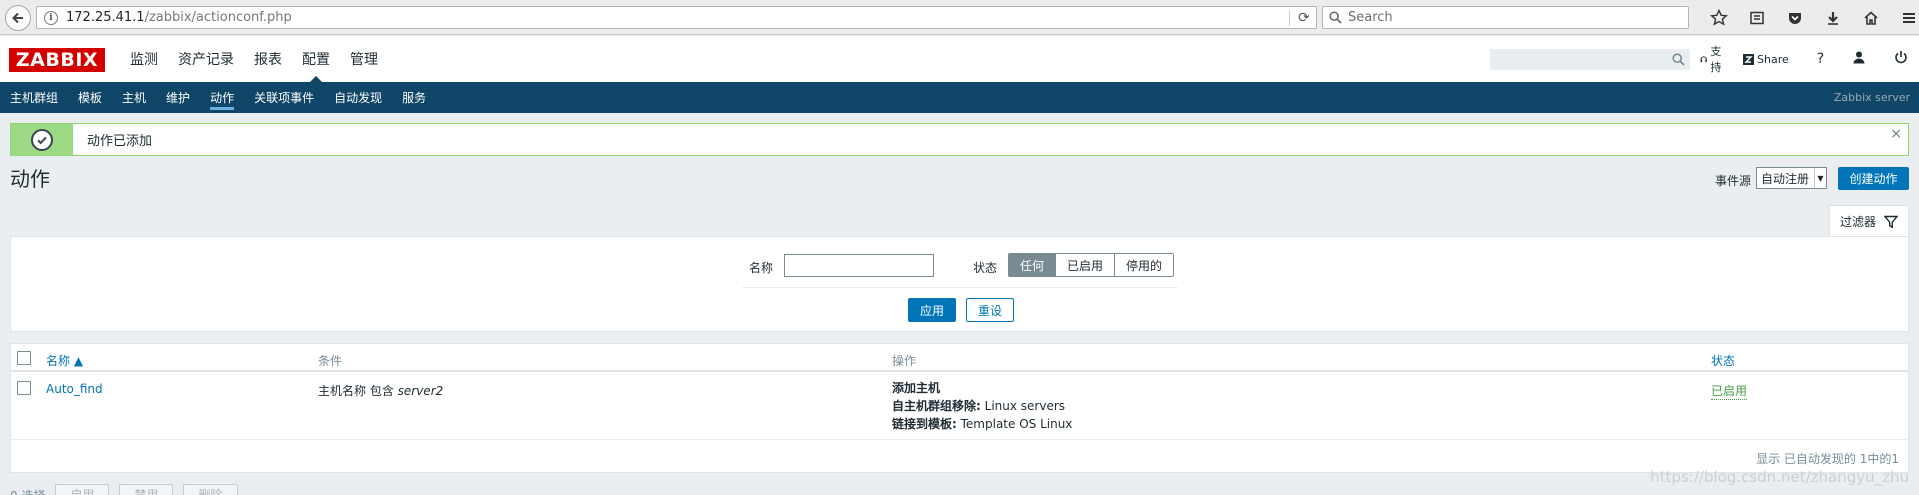 Image resolution: width=1919 pixels, height=495 pixels. What do you see at coordinates (1144, 265) in the screenshot?
I see `status-option-disabled: 停用的` at bounding box center [1144, 265].